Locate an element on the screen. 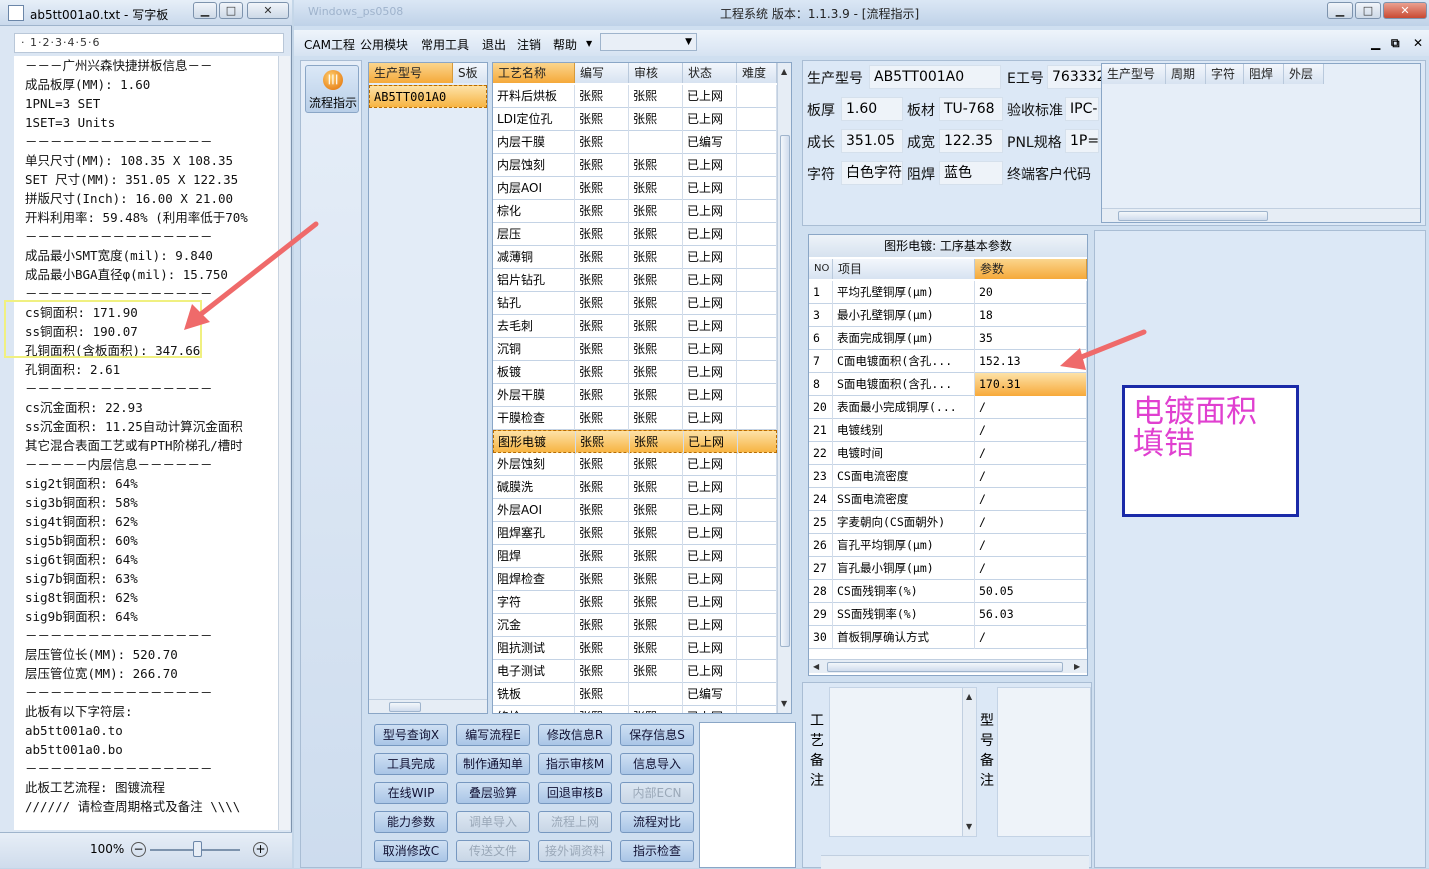  parameter-row: 6 表面完成铜厚(μm) 35 is located at coordinates (948, 338).